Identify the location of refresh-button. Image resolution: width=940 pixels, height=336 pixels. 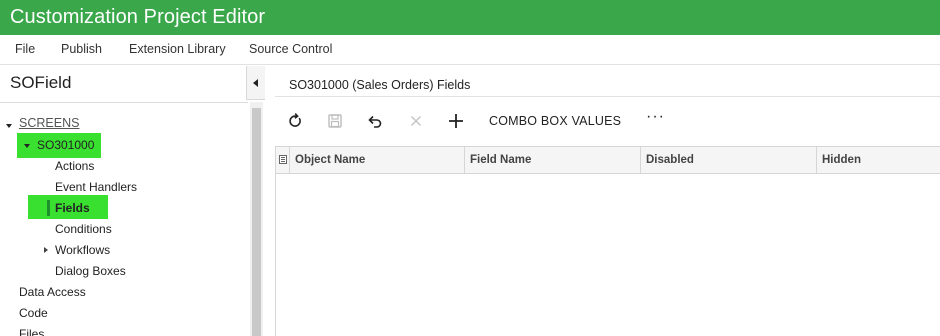
(295, 121).